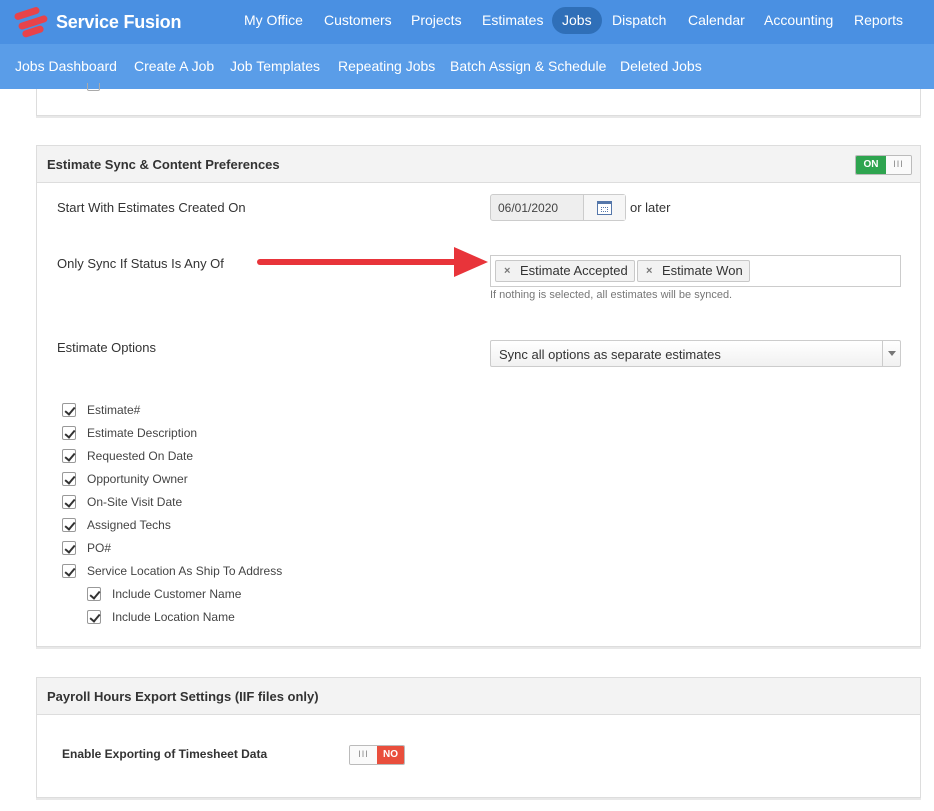 This screenshot has height=811, width=934. Describe the element at coordinates (512, 20) in the screenshot. I see `nav-item-estimates: Estimates` at that location.